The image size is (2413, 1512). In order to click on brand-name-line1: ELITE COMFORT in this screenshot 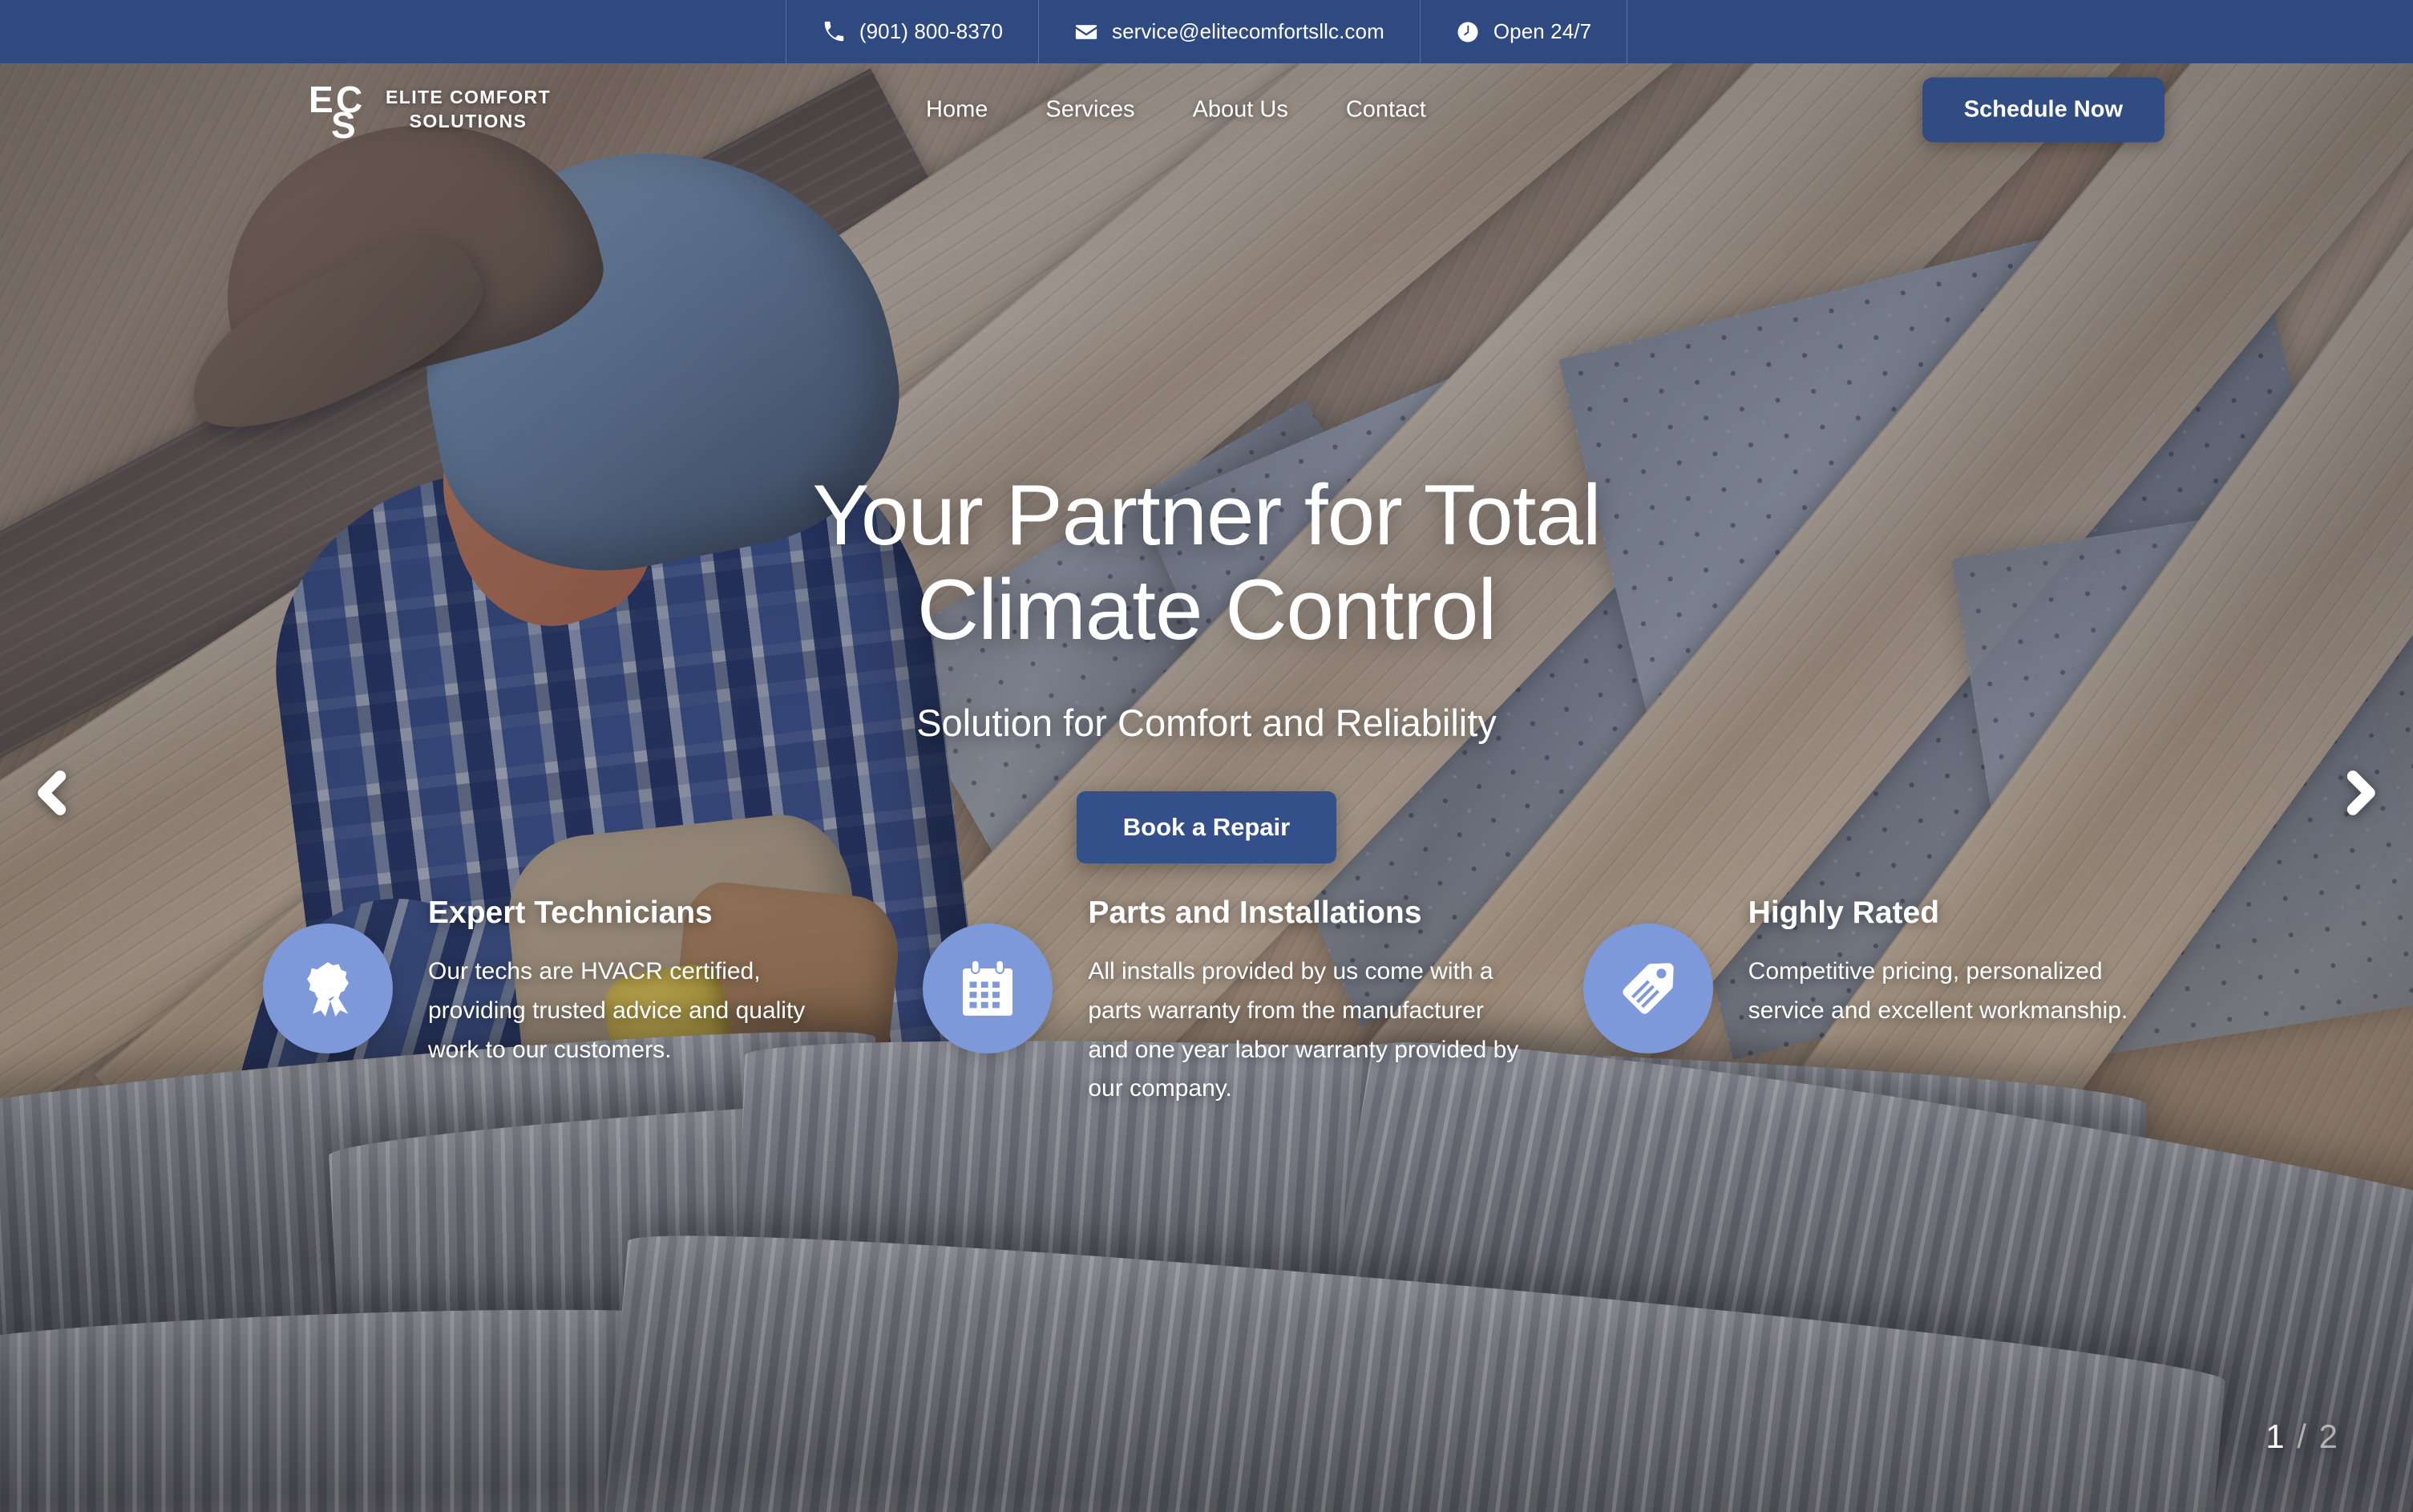, I will do `click(469, 97)`.